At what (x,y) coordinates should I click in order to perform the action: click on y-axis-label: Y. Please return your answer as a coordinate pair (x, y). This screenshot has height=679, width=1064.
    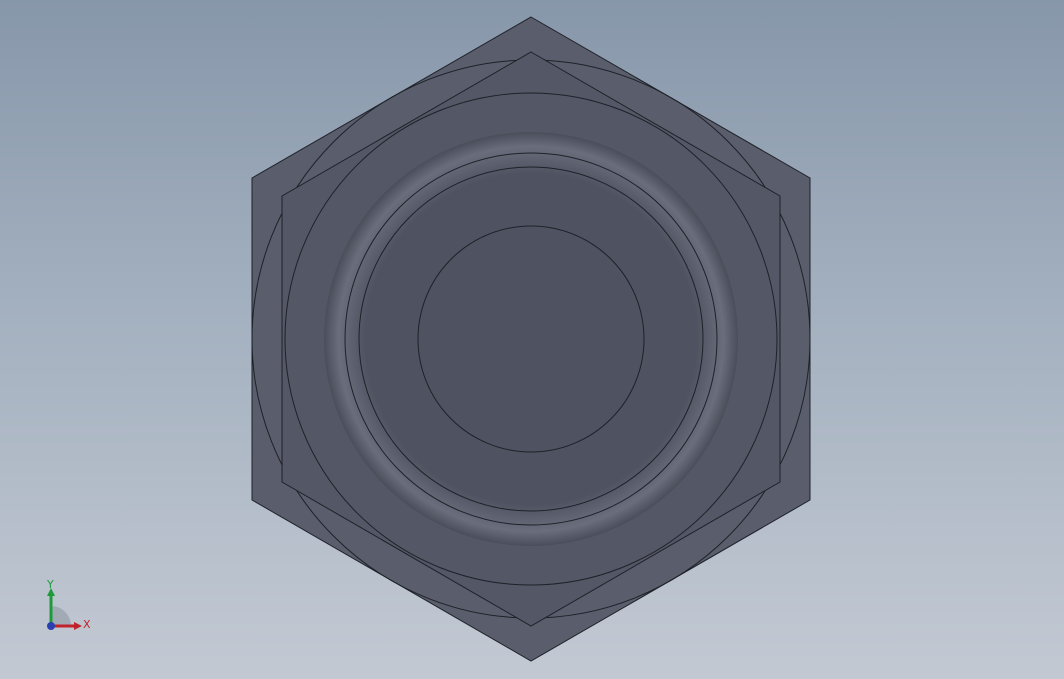
    Looking at the image, I should click on (50, 584).